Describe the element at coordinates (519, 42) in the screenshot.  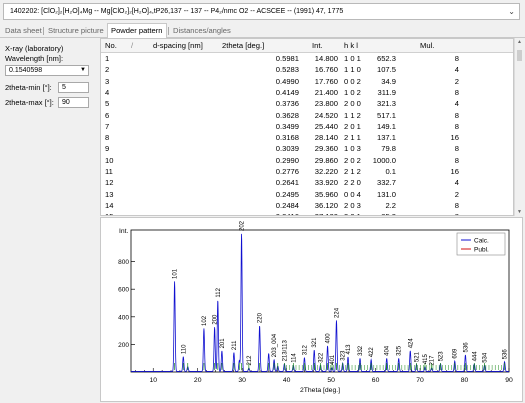
I see `scroll-up-icon: ▲` at that location.